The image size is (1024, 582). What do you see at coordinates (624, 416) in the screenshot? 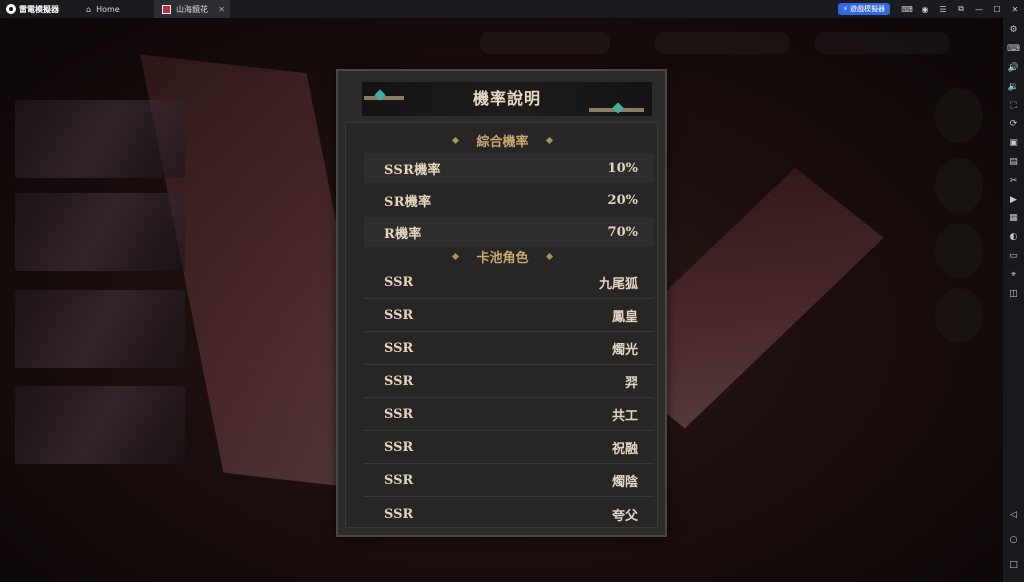
I see `character-name: 共工` at bounding box center [624, 416].